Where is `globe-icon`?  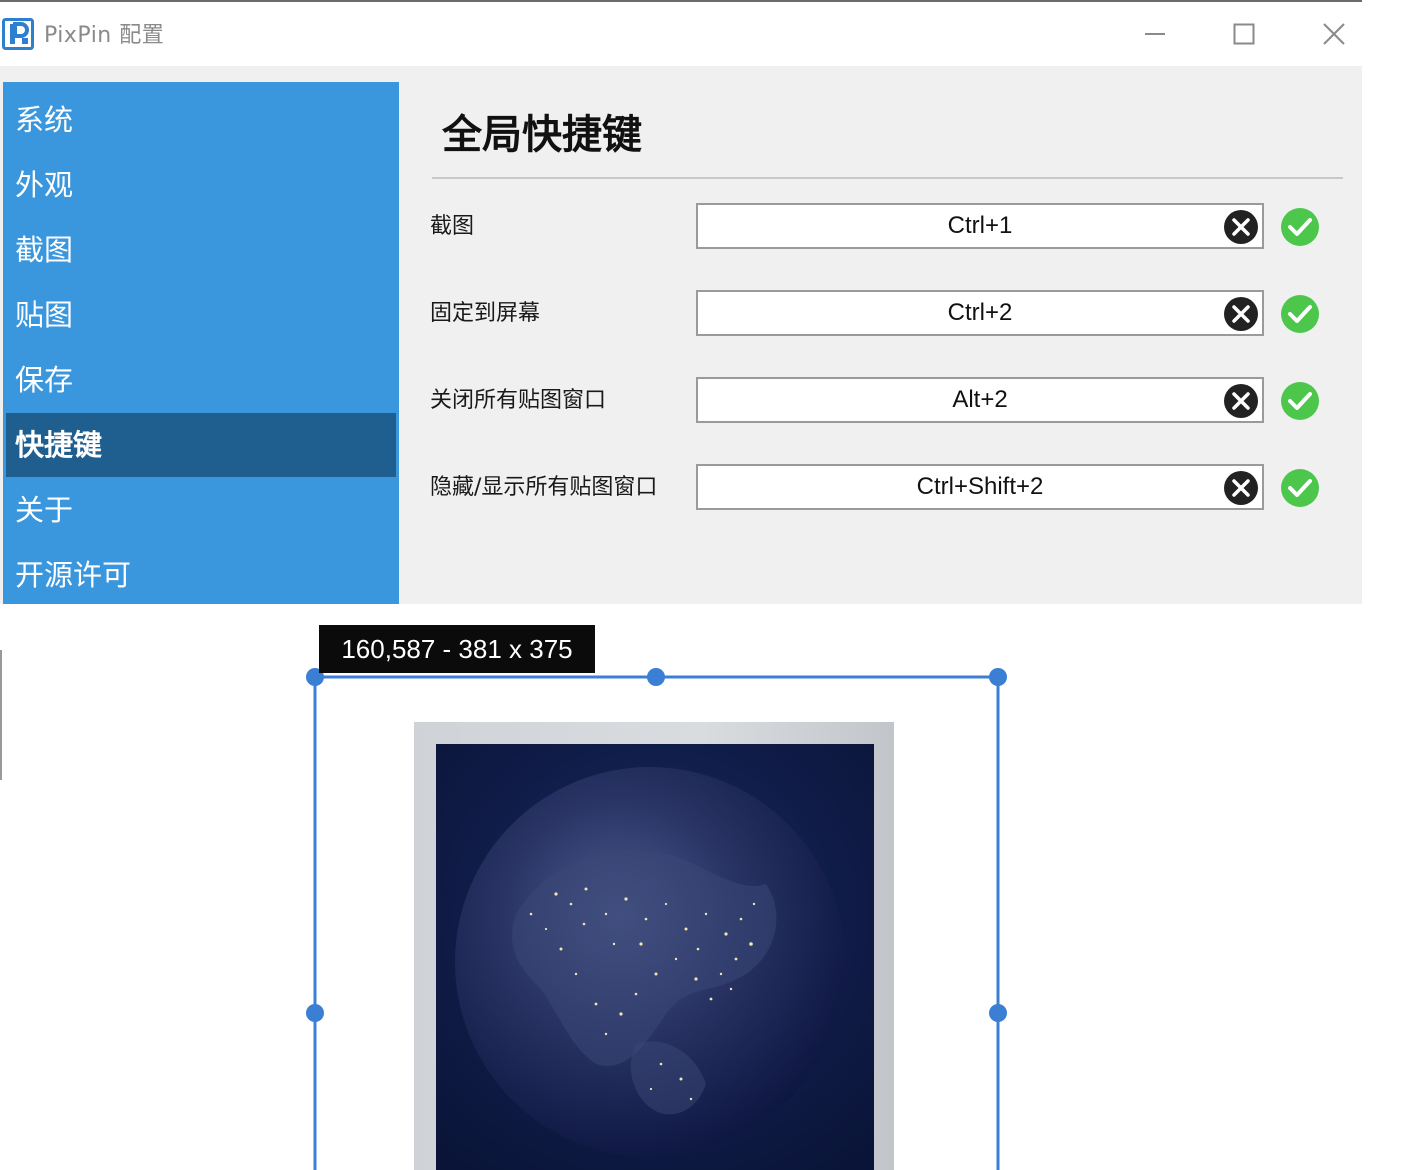 globe-icon is located at coordinates (655, 957).